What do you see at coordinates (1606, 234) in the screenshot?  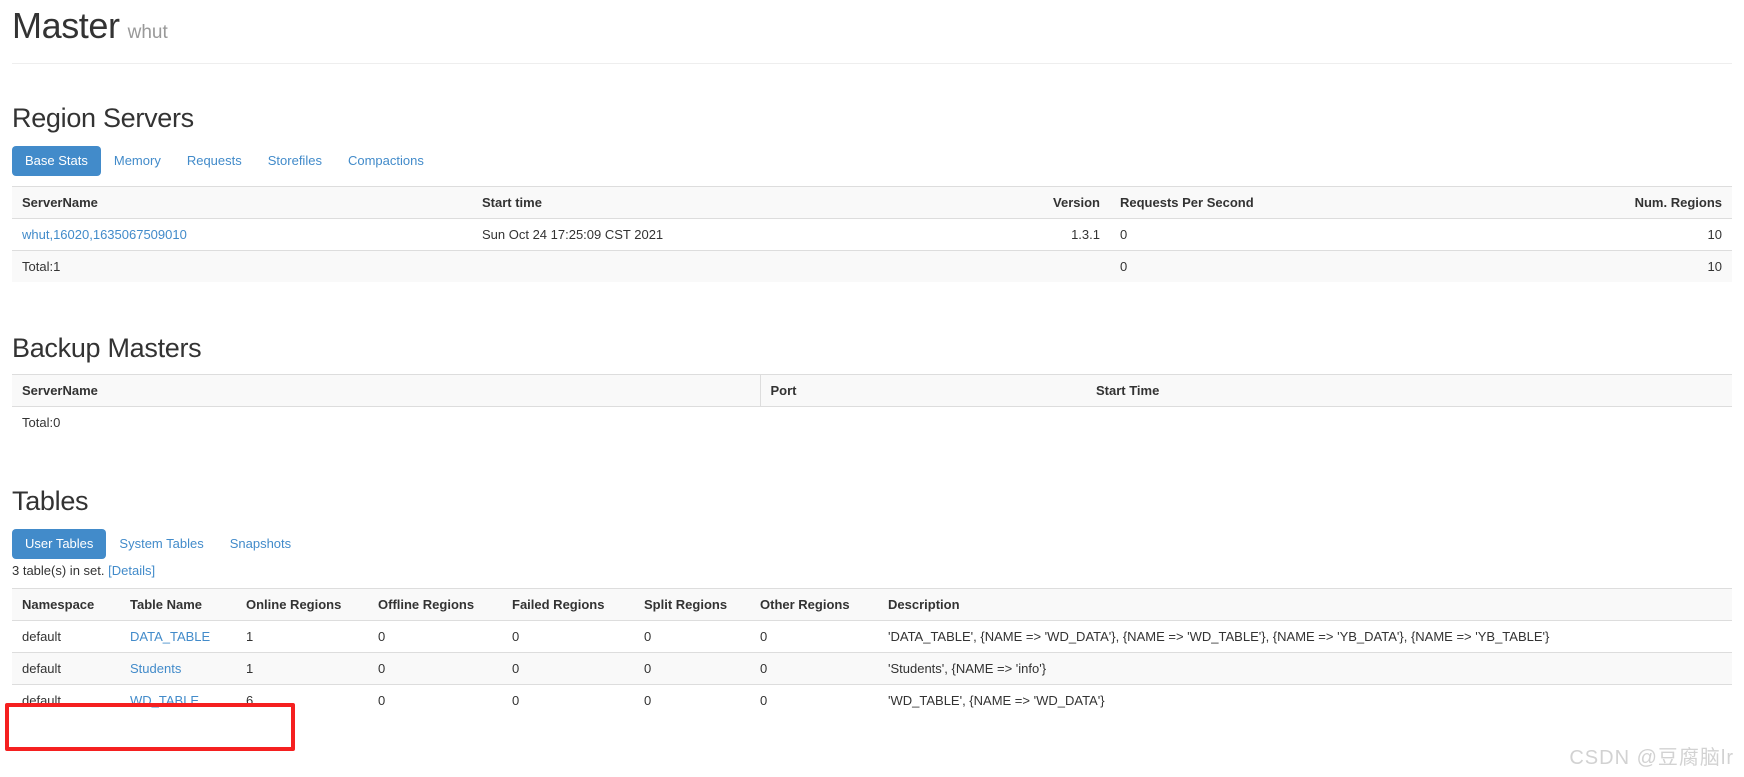 I see `region-server-numregions-cell: 10` at bounding box center [1606, 234].